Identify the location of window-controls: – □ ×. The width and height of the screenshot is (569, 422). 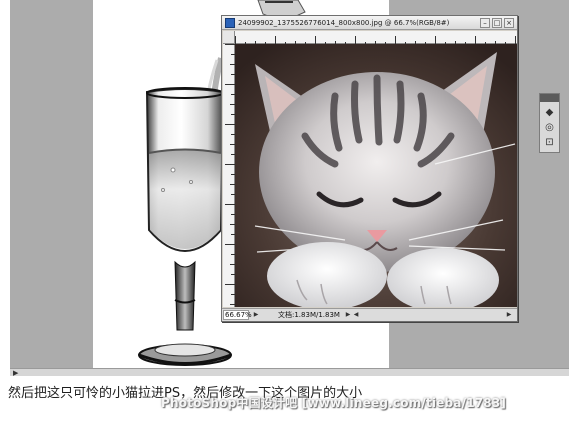
(497, 23).